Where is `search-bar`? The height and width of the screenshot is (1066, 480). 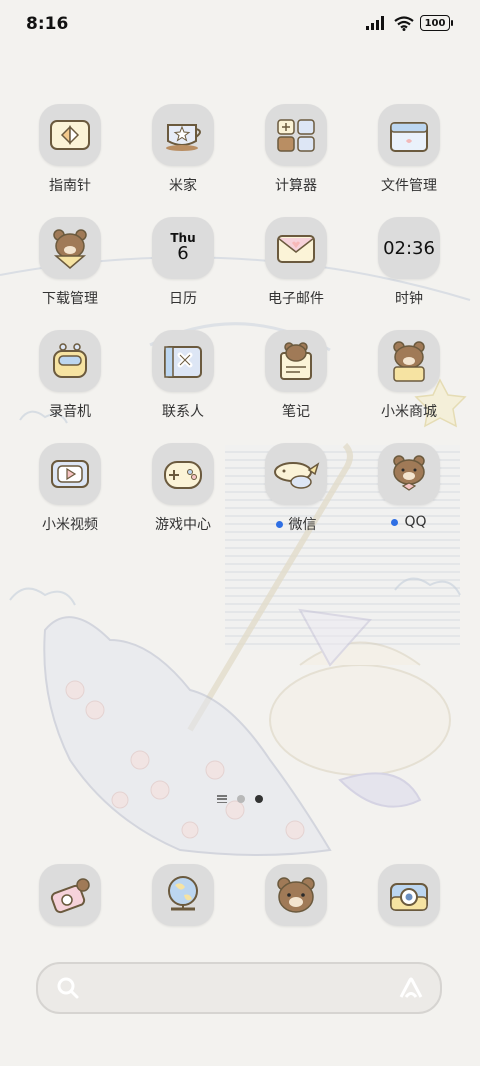 search-bar is located at coordinates (239, 988).